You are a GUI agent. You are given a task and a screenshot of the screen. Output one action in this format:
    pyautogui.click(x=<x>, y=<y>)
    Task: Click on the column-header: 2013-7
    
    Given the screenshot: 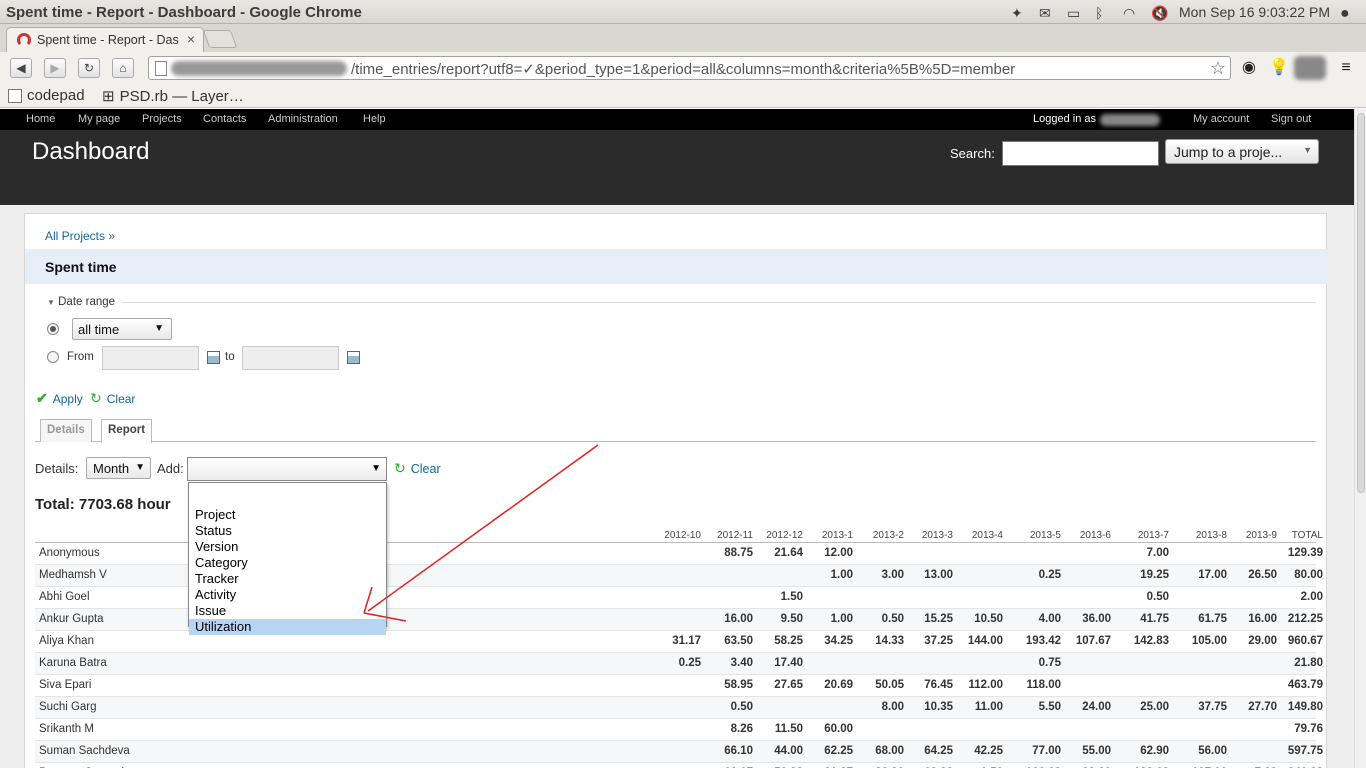 What is the action you would take?
    pyautogui.click(x=1153, y=535)
    